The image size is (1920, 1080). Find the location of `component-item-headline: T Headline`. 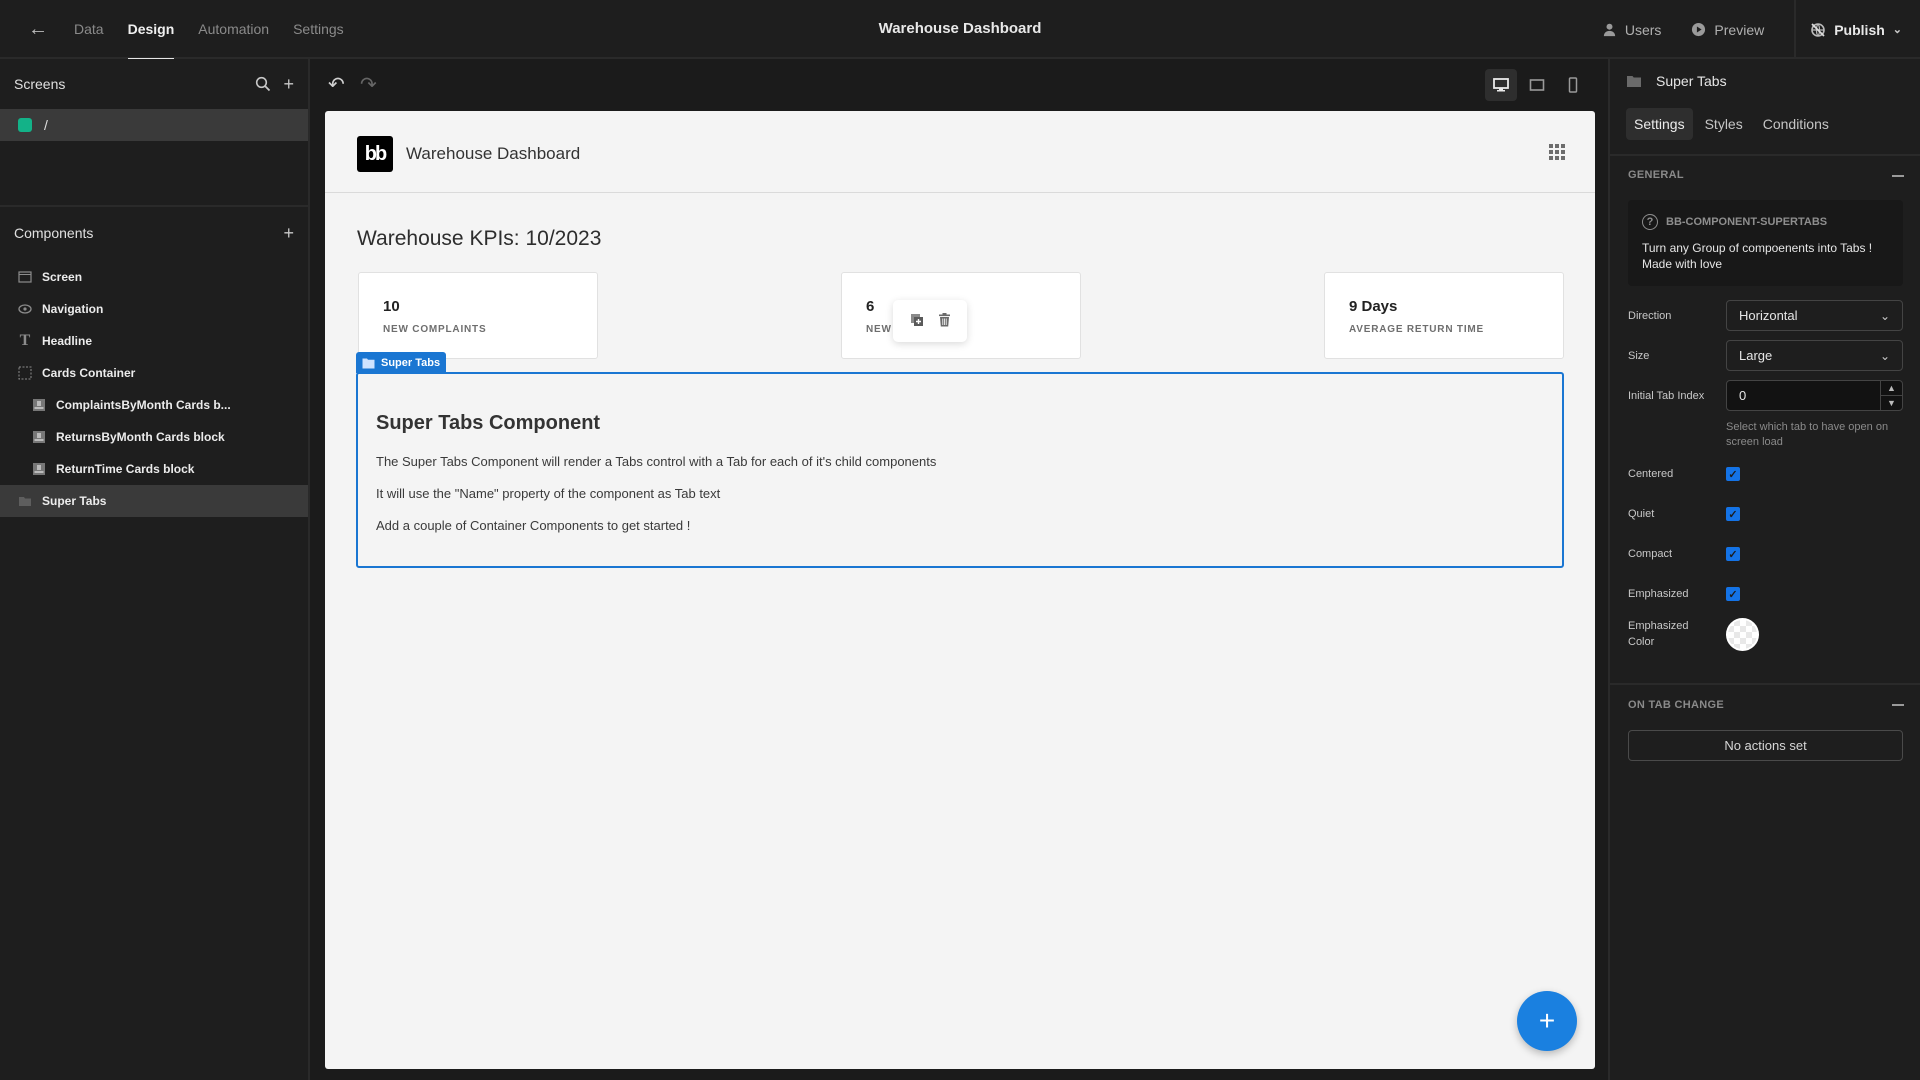

component-item-headline: T Headline is located at coordinates (154, 341).